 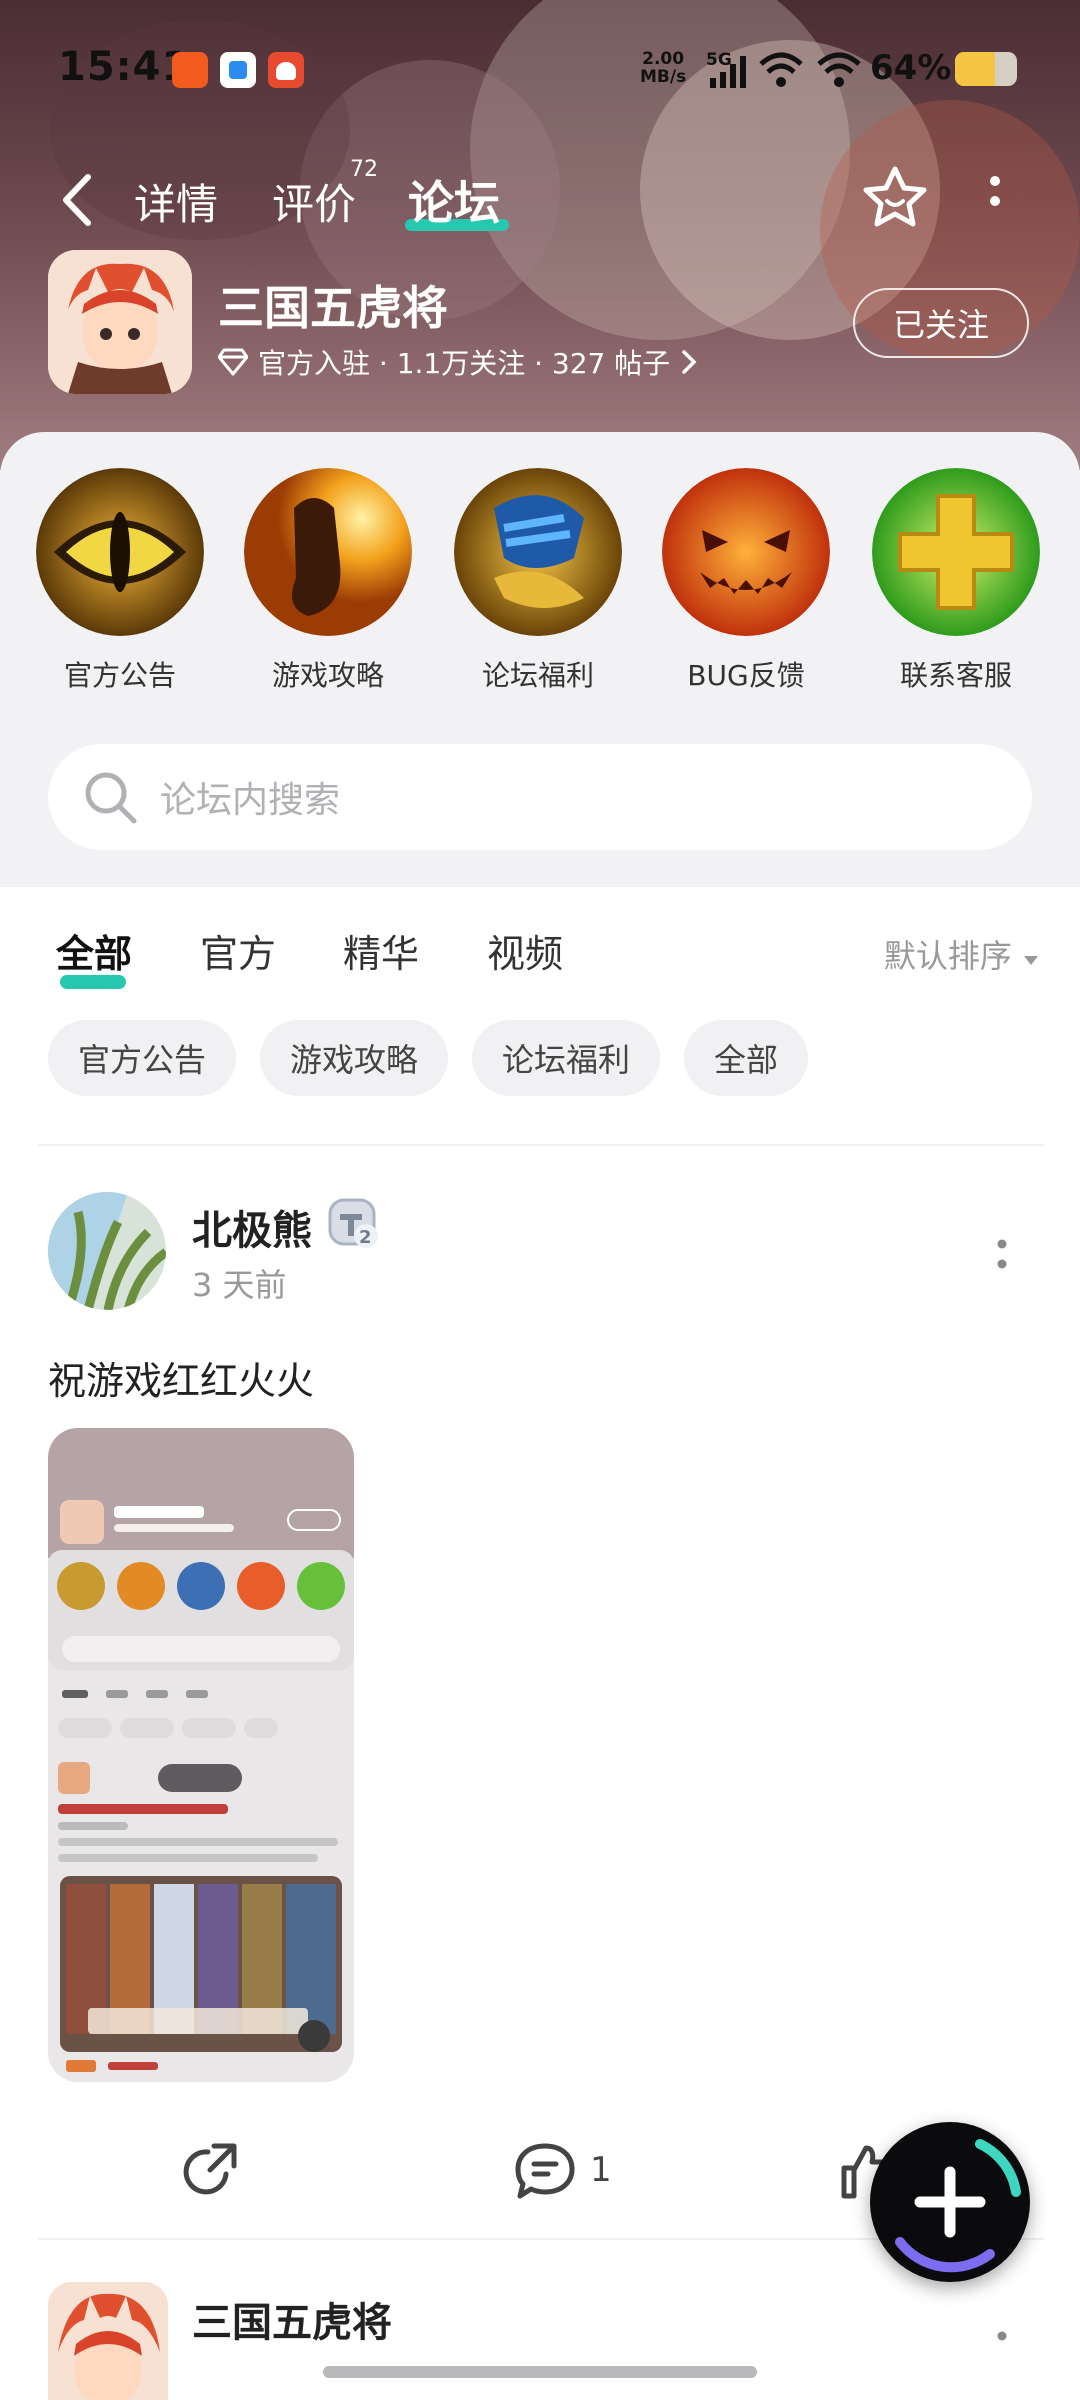 What do you see at coordinates (663, 77) in the screenshot?
I see `network-speed-unit: MB/s` at bounding box center [663, 77].